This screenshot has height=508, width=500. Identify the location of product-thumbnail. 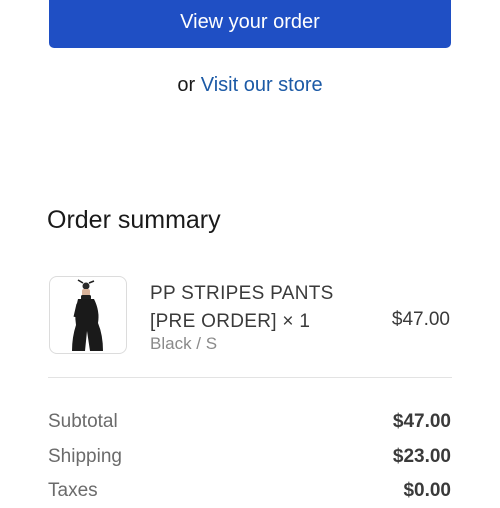
(88, 315).